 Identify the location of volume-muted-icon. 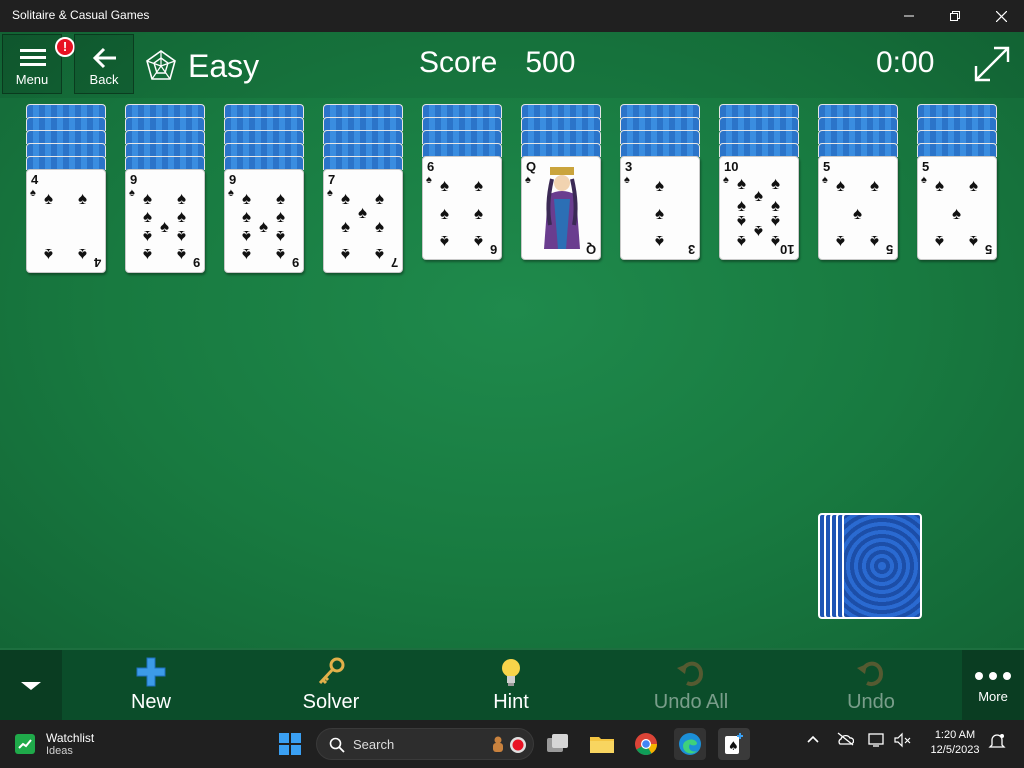
(902, 740).